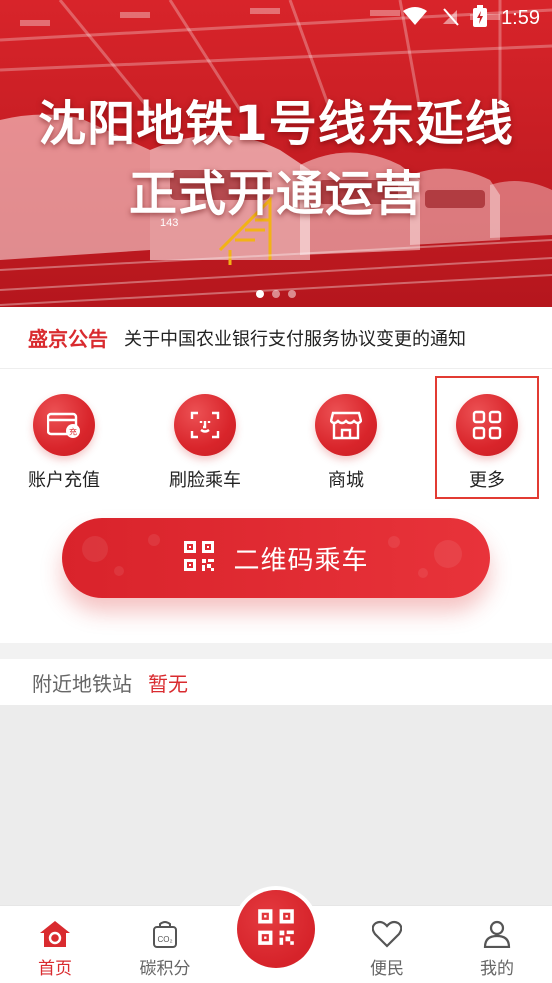  What do you see at coordinates (68, 339) in the screenshot?
I see `announcement-label: 盛京公告` at bounding box center [68, 339].